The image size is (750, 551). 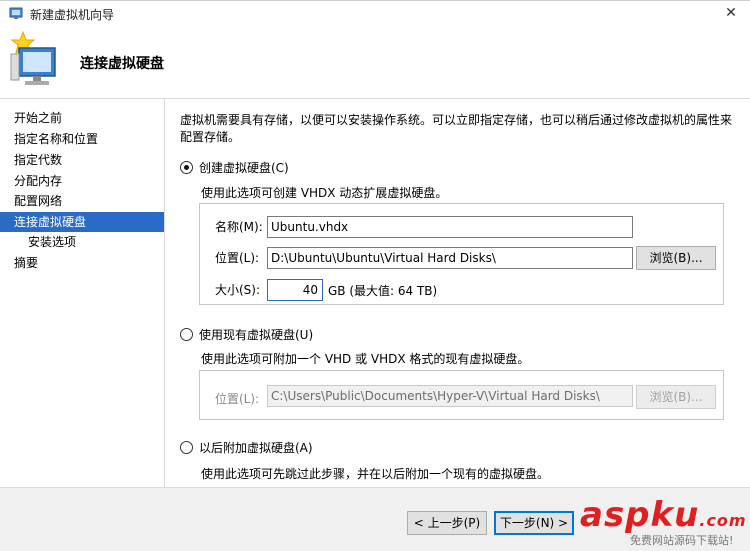 What do you see at coordinates (682, 540) in the screenshot?
I see `watermark-subtitle: 免费网站源码下载站!` at bounding box center [682, 540].